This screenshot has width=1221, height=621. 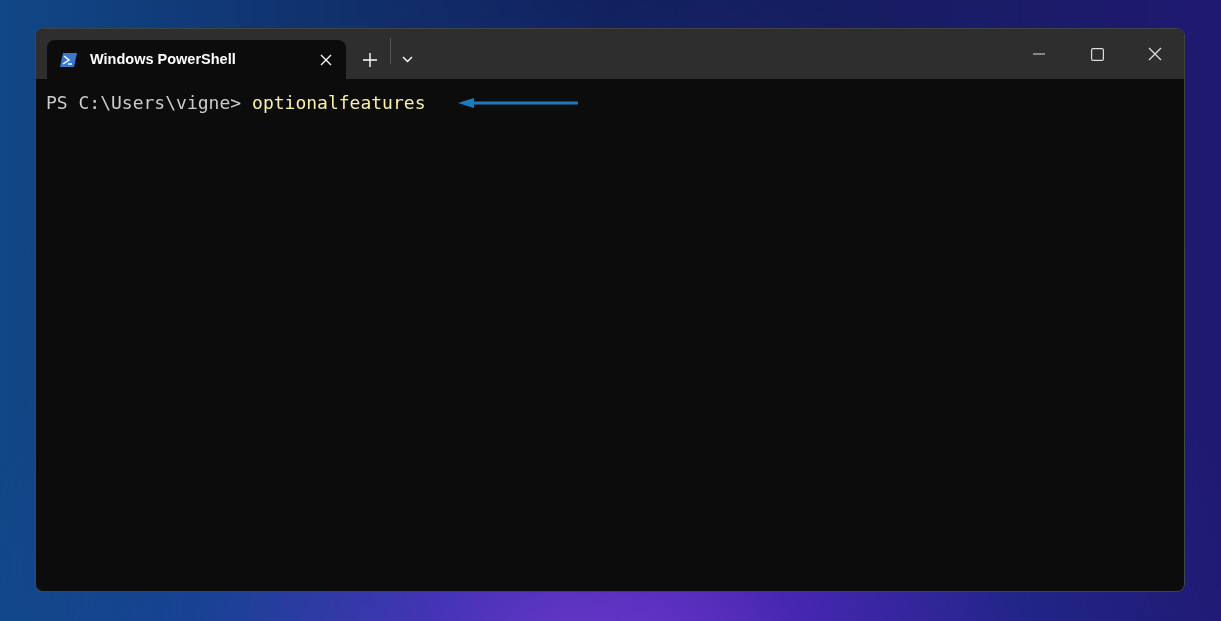 What do you see at coordinates (407, 59) in the screenshot?
I see `chevron-down-icon` at bounding box center [407, 59].